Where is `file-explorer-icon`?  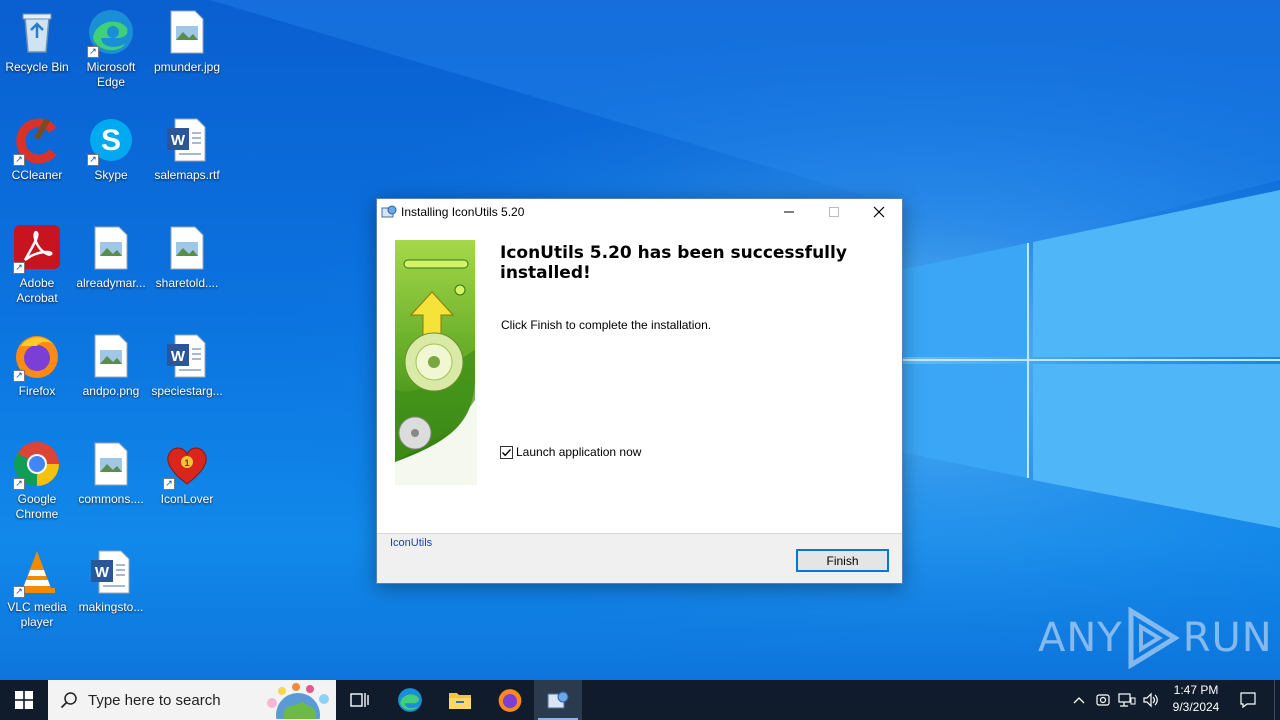 file-explorer-icon is located at coordinates (460, 701).